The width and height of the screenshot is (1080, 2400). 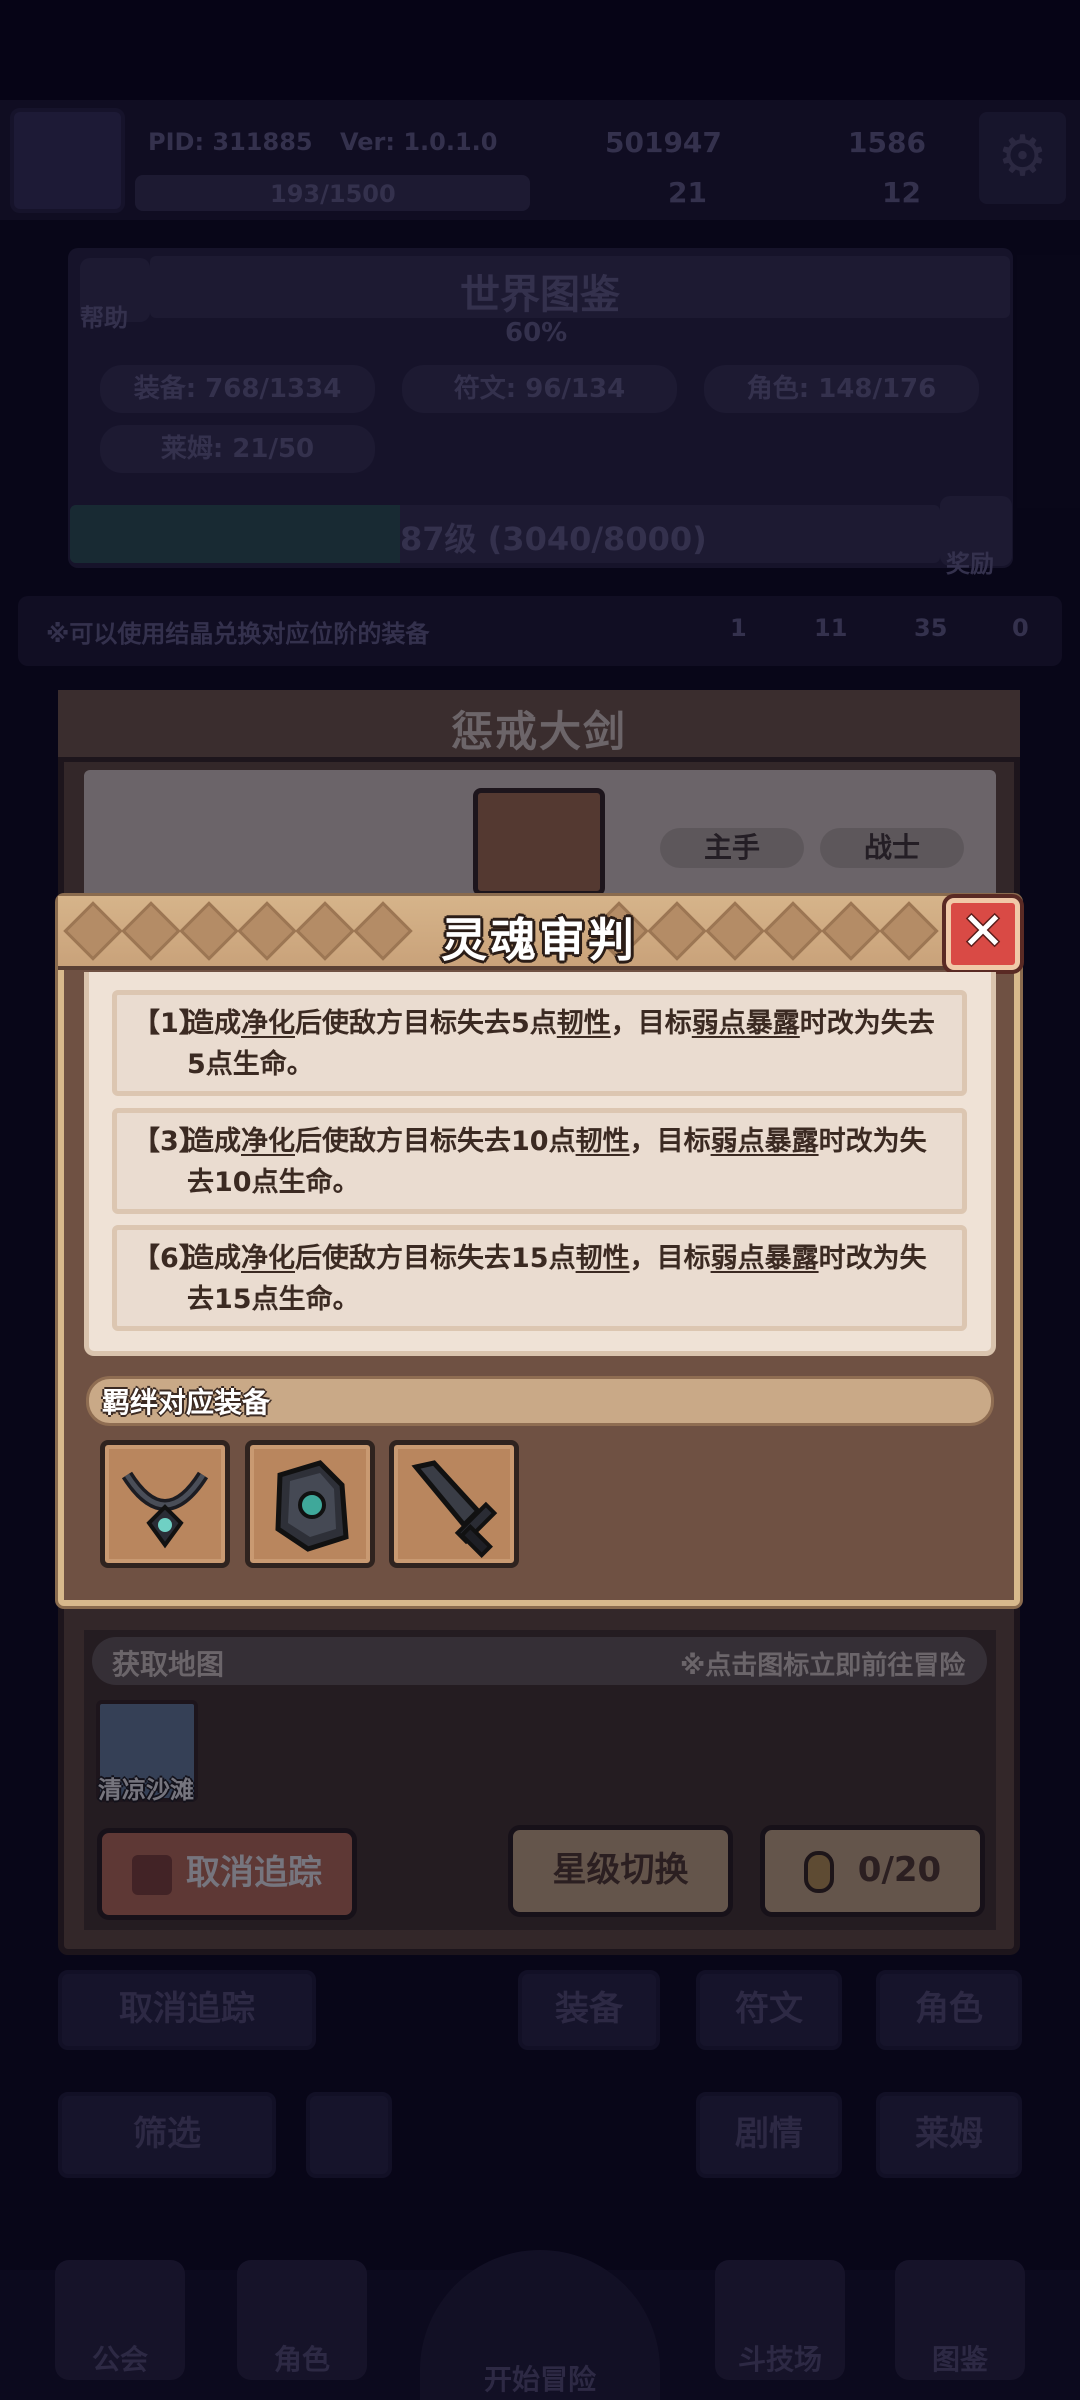 What do you see at coordinates (540, 2340) in the screenshot?
I see `nav-start-adventure: 开始冒险` at bounding box center [540, 2340].